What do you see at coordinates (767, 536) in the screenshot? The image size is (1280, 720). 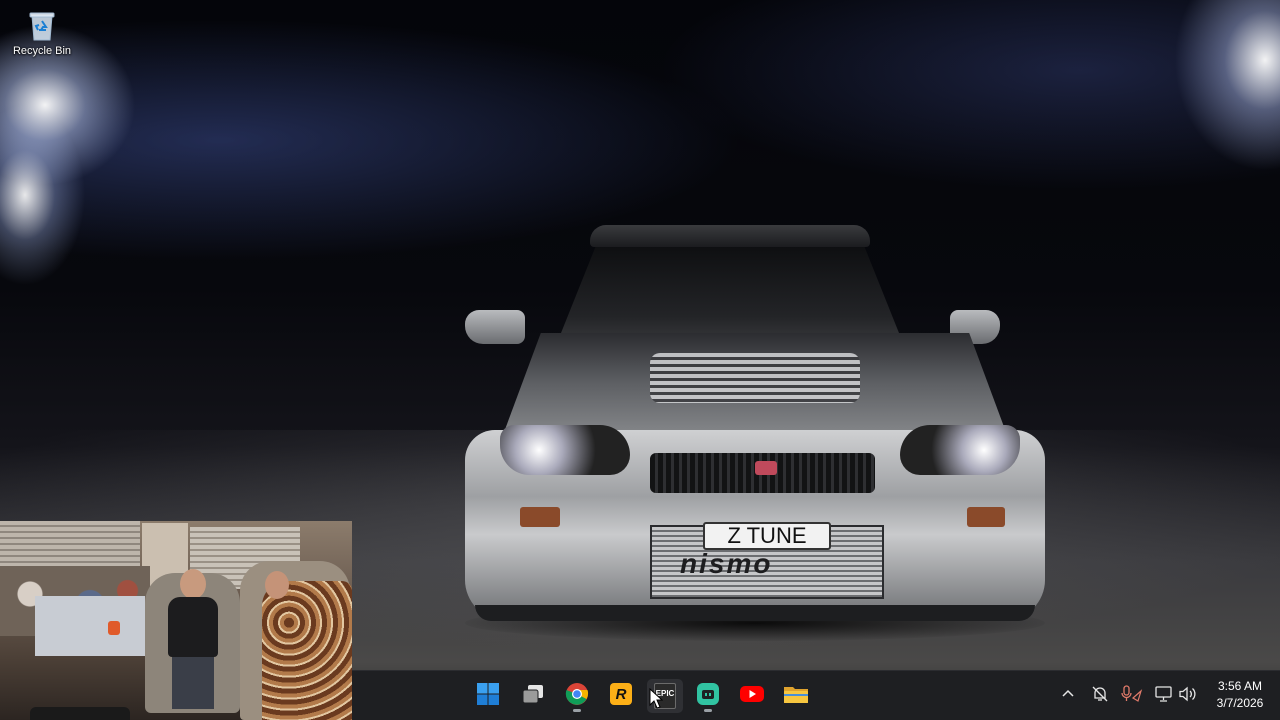 I see `car-license-plate: Z TUNE` at bounding box center [767, 536].